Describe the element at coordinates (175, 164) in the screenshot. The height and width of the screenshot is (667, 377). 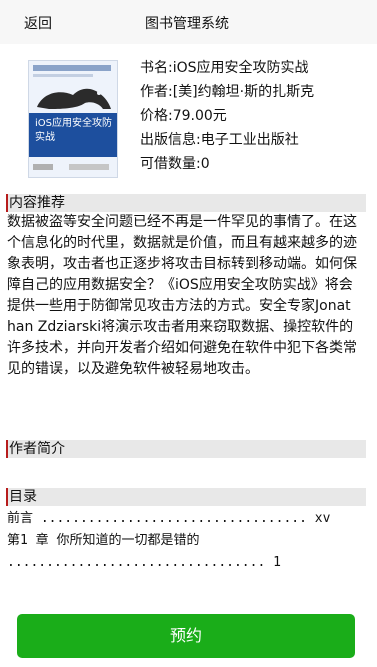
I see `book-available-count: 可借数量:0` at that location.